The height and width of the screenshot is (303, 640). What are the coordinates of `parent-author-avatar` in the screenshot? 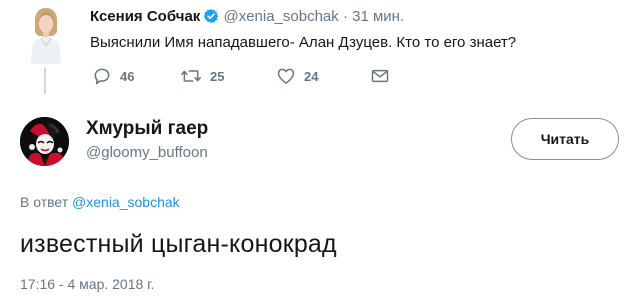 It's located at (46, 35).